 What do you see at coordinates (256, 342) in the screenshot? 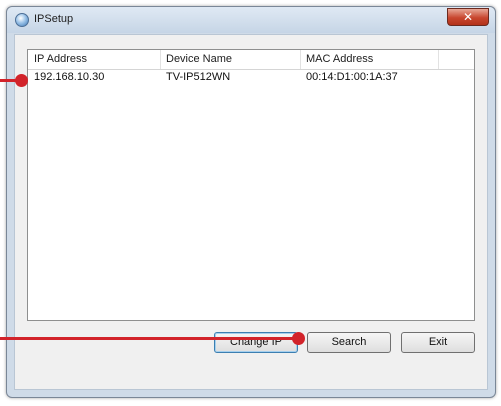
I see `change-ip-button: Change IP` at bounding box center [256, 342].